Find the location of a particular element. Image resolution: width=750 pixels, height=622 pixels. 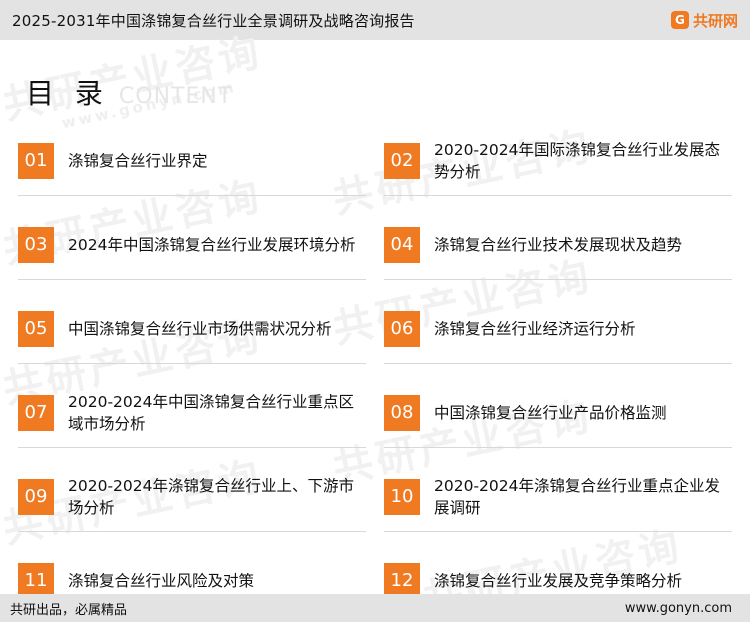

brand-logo-icon: G is located at coordinates (679, 20).